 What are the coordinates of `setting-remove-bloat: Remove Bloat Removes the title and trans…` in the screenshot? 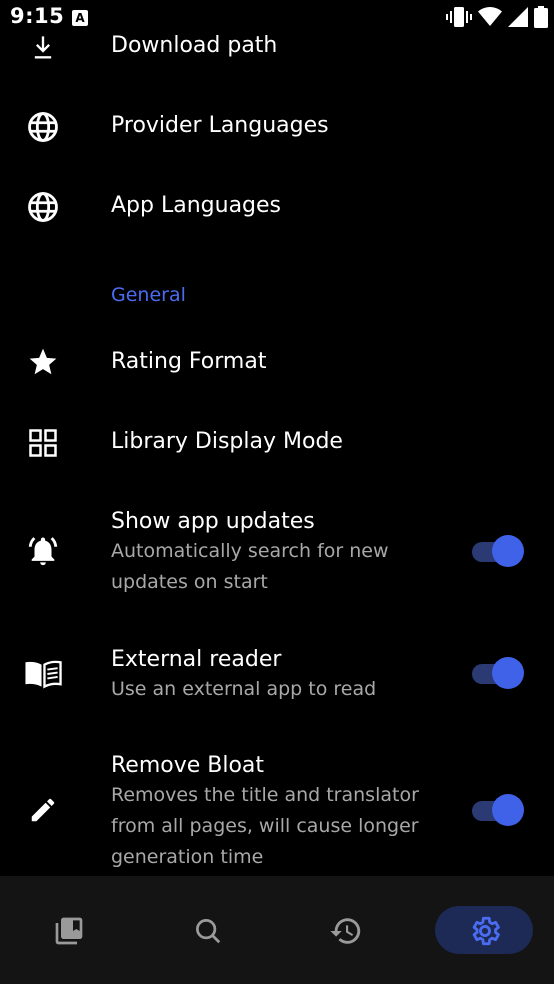 It's located at (277, 813).